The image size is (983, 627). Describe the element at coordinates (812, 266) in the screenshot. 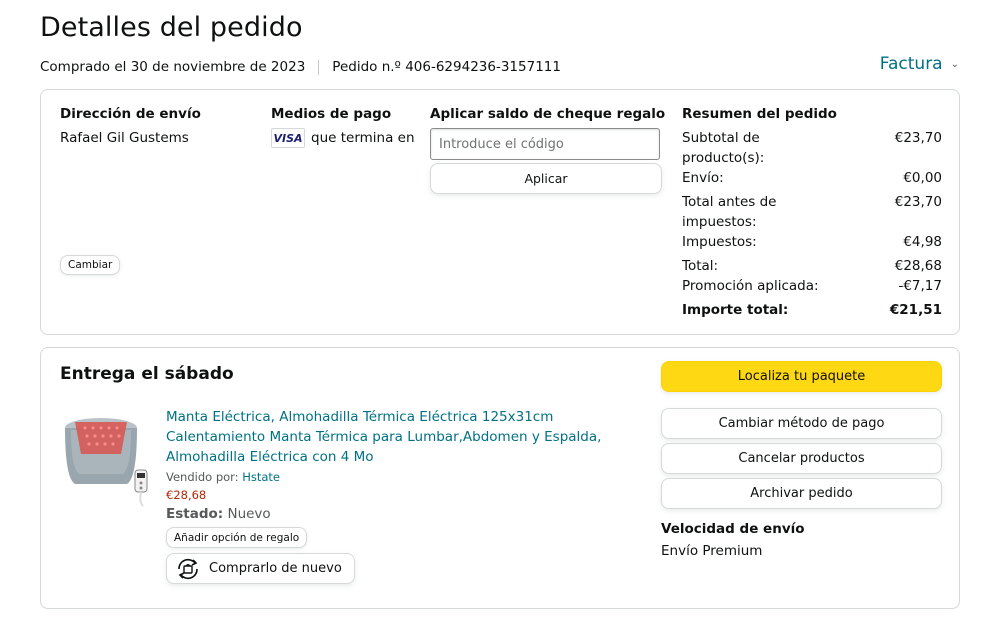

I see `summary-row-total: Total: €28,68` at that location.